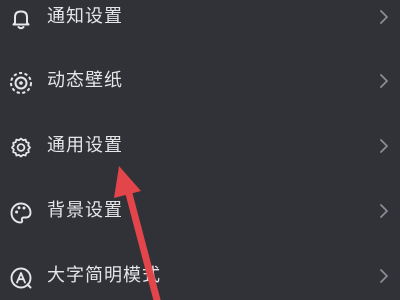 The width and height of the screenshot is (400, 300). I want to click on menu-item-label: 通知设置, so click(85, 16).